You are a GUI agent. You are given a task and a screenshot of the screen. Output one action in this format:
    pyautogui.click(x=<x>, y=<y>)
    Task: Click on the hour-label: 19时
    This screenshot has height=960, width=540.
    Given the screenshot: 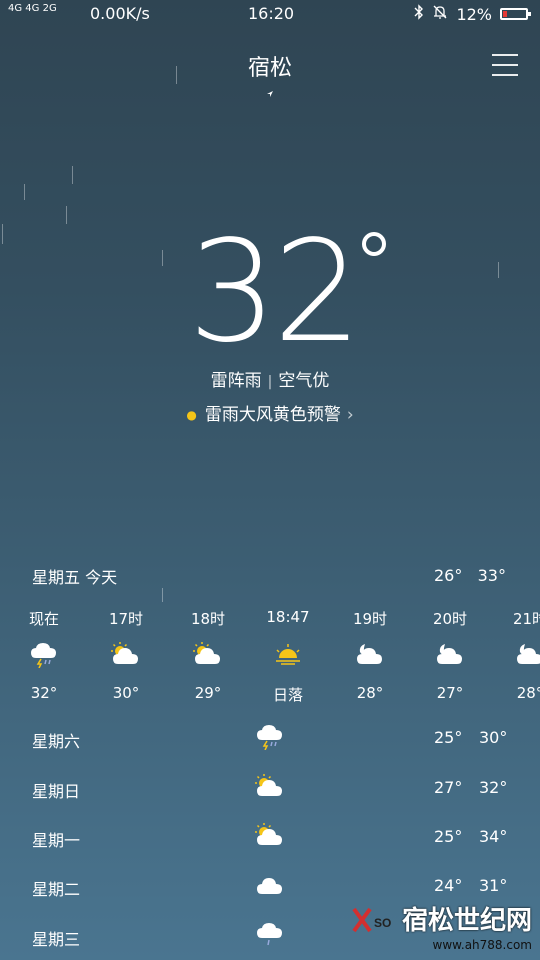 What is the action you would take?
    pyautogui.click(x=370, y=619)
    